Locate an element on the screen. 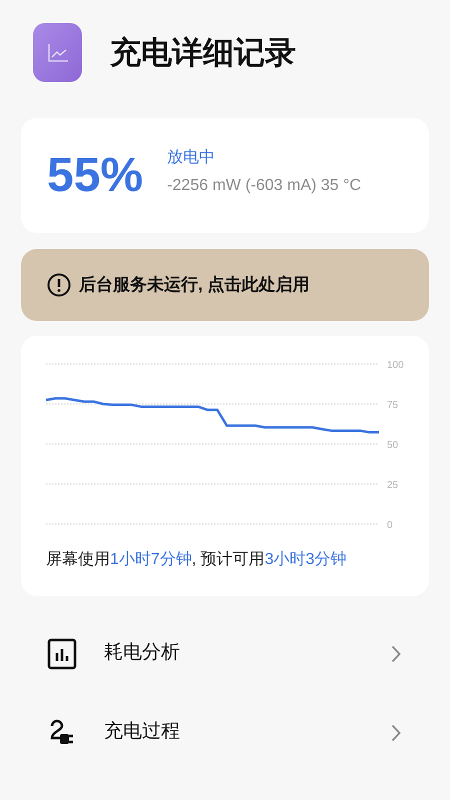  axis-tick-label: 50 is located at coordinates (392, 445).